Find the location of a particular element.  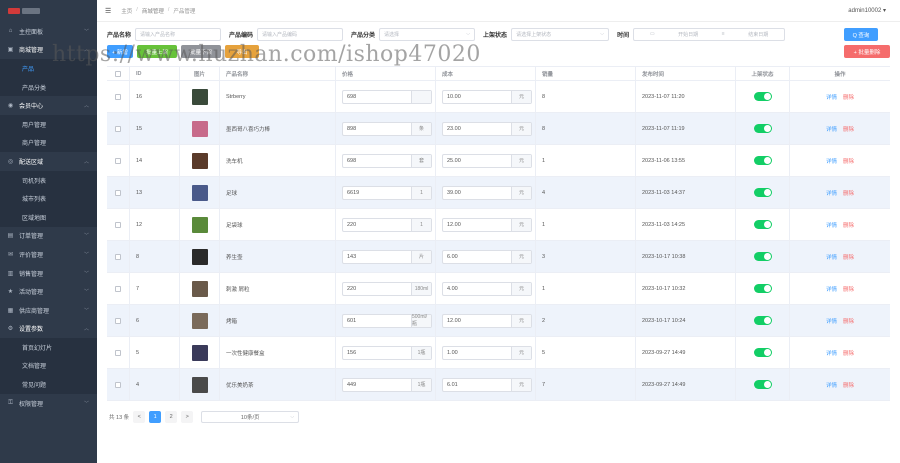

price-input: 898 条 is located at coordinates (387, 128).